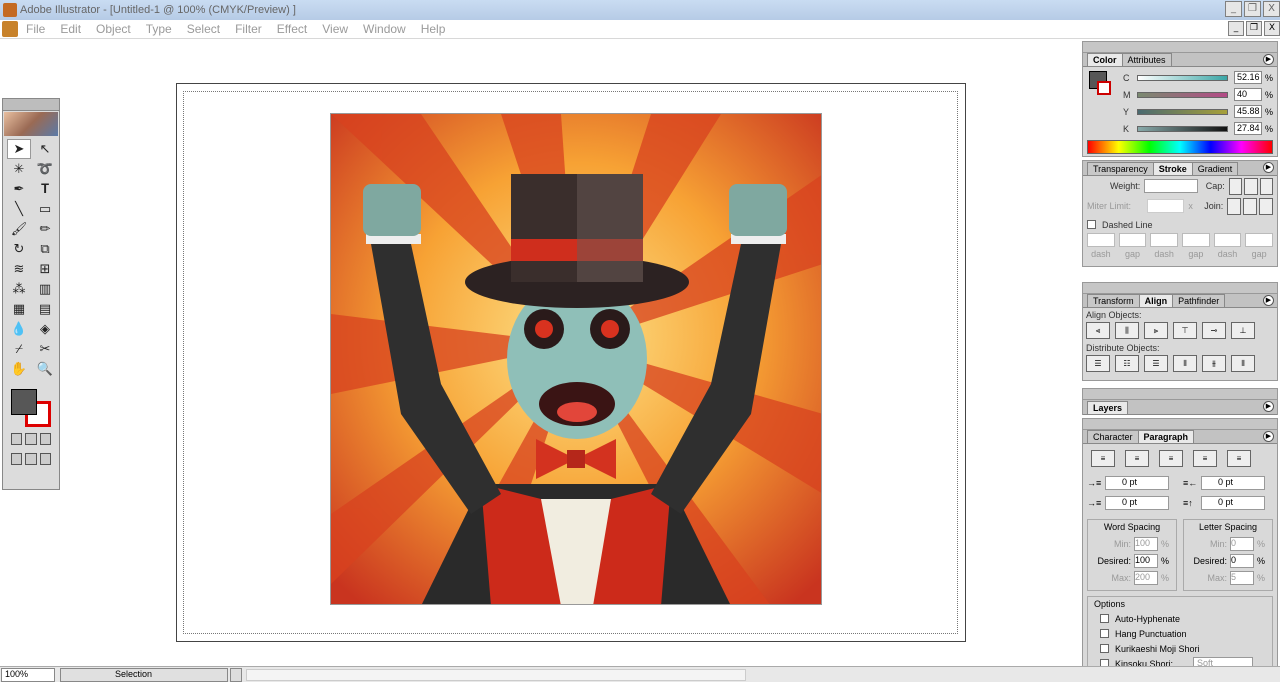 The height and width of the screenshot is (682, 1280). I want to click on type-tool-icon: 𝐓, so click(45, 189).